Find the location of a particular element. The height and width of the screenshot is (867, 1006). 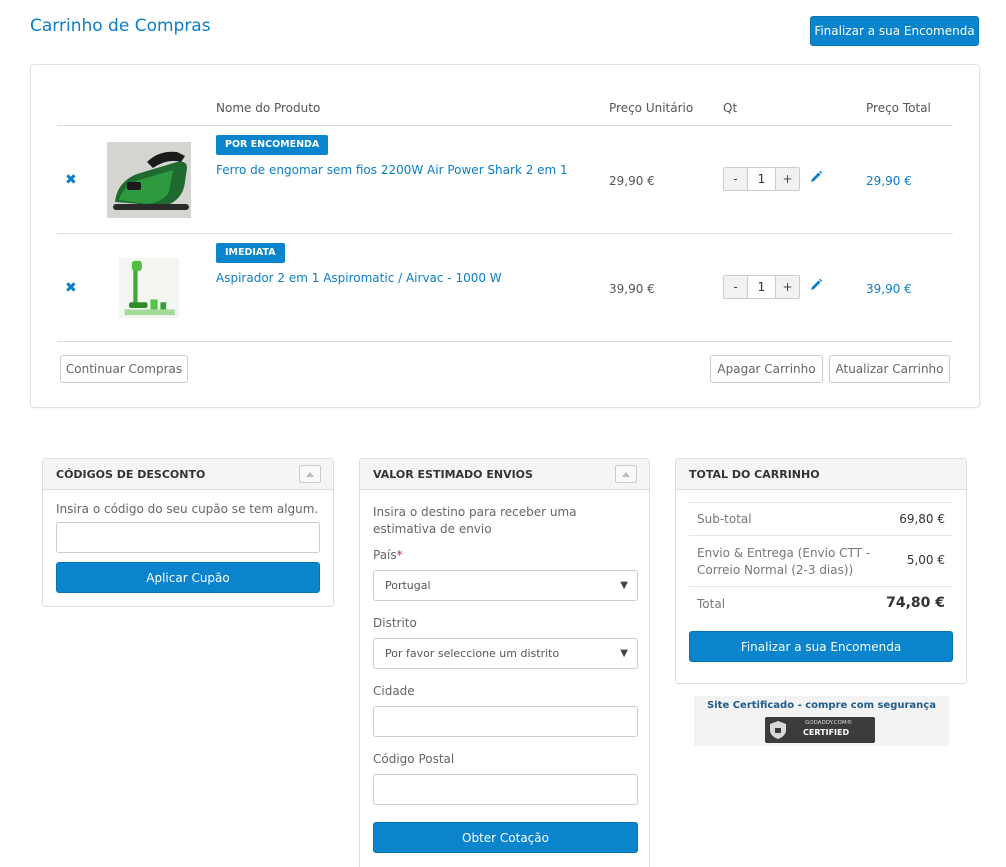

district-label: Distrito is located at coordinates (395, 623).